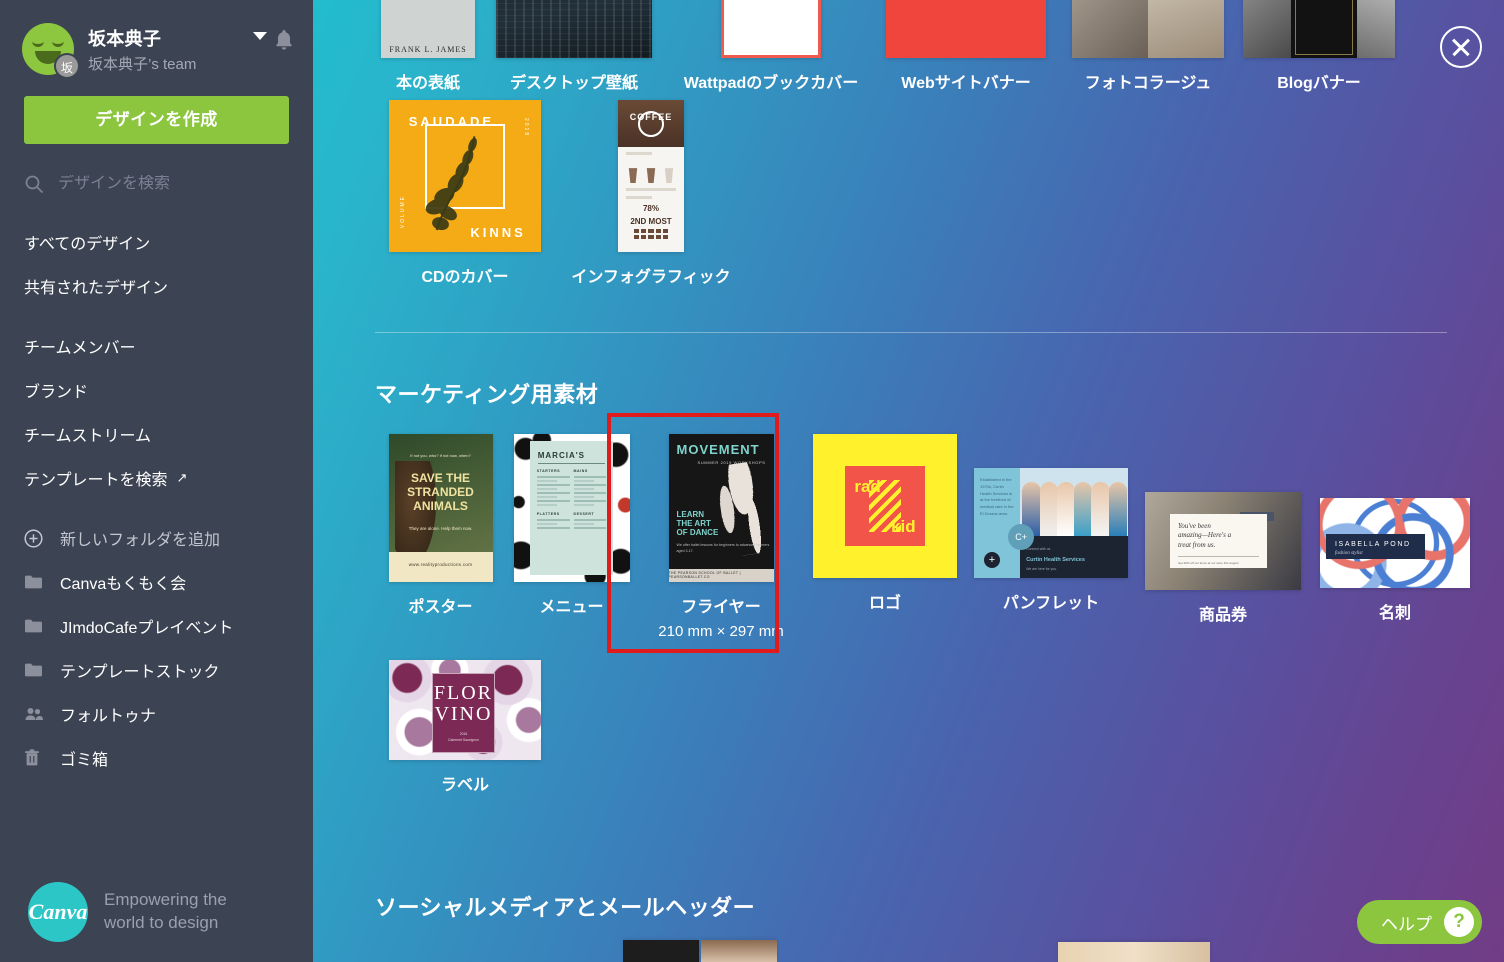 The height and width of the screenshot is (962, 1504). What do you see at coordinates (402, 211) in the screenshot?
I see `artwork-text: VOLUME` at bounding box center [402, 211].